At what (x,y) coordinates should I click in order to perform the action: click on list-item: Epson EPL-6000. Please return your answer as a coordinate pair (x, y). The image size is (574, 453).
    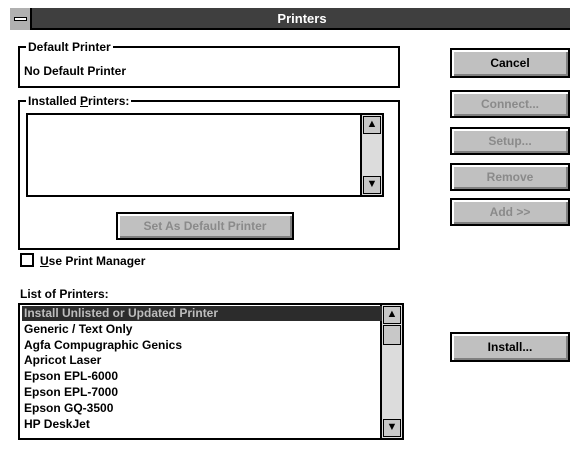
    Looking at the image, I should click on (202, 376).